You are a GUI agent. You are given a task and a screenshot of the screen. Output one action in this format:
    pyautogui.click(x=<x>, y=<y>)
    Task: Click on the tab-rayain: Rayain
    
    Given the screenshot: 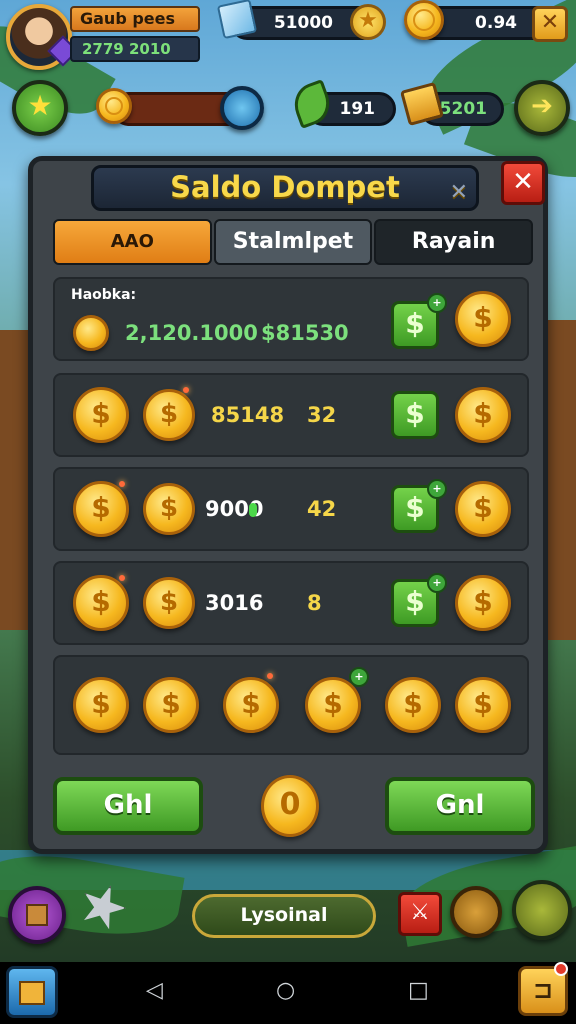 What is the action you would take?
    pyautogui.click(x=454, y=242)
    